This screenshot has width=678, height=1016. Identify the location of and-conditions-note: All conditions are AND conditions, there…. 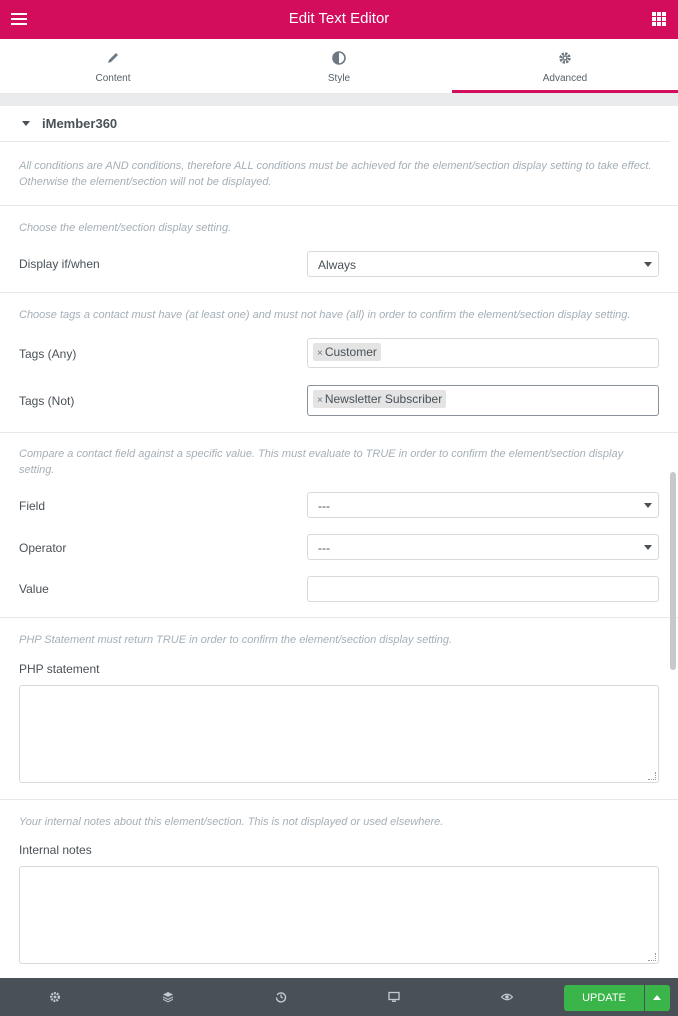
(335, 174).